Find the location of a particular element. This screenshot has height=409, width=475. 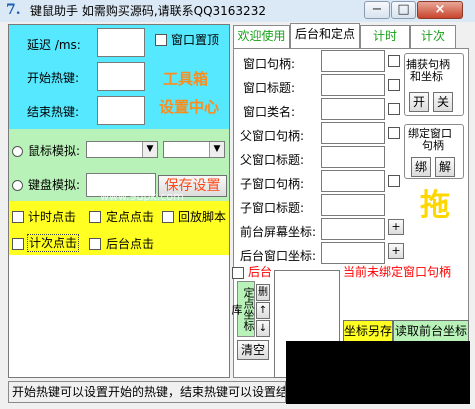

screen-coord-add-button: + is located at coordinates (396, 227).